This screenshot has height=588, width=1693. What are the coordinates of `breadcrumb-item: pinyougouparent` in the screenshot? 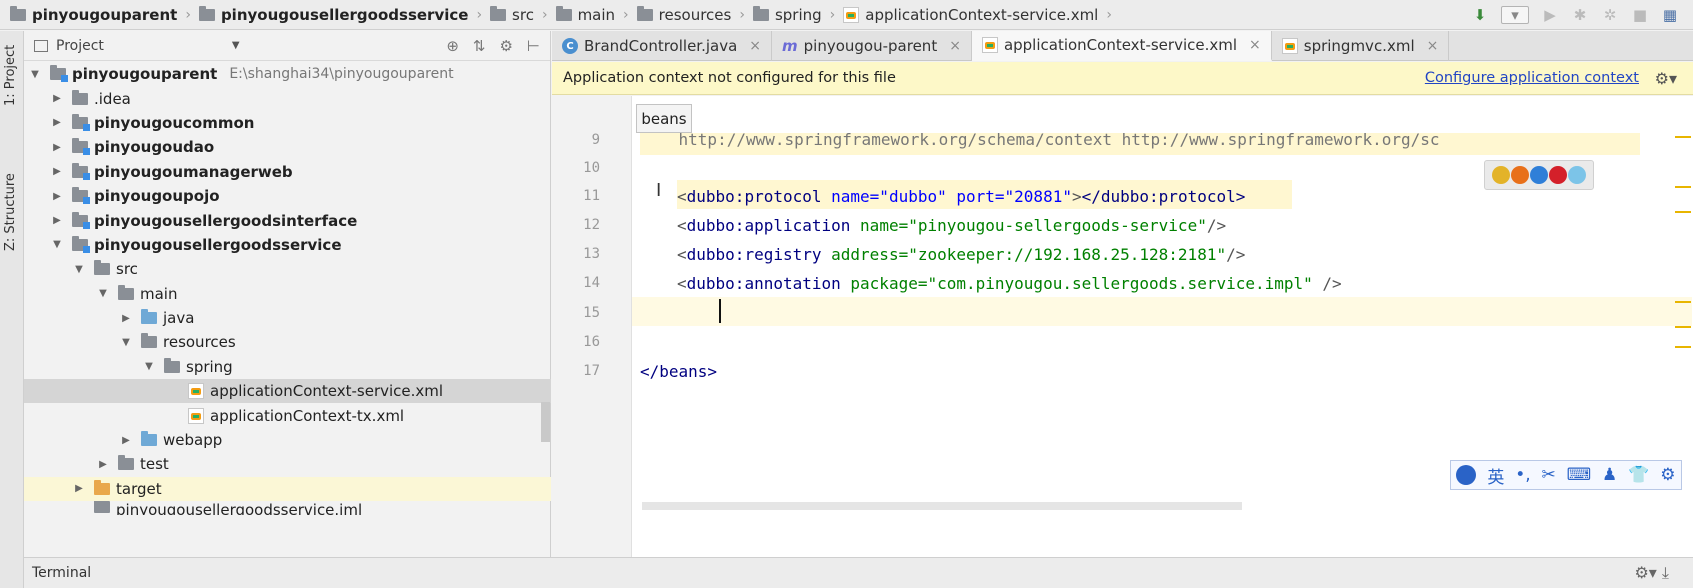 It's located at (93, 14).